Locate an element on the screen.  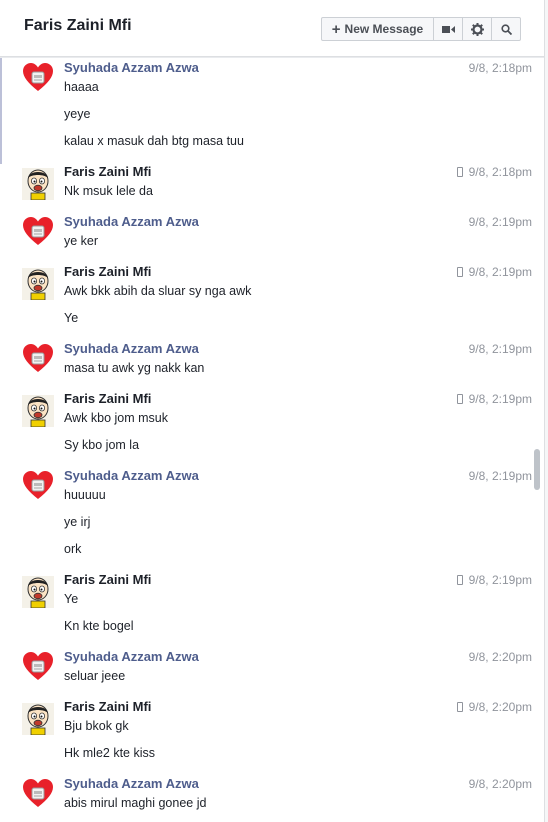
message-text: Nk msuk lele da is located at coordinates (108, 191).